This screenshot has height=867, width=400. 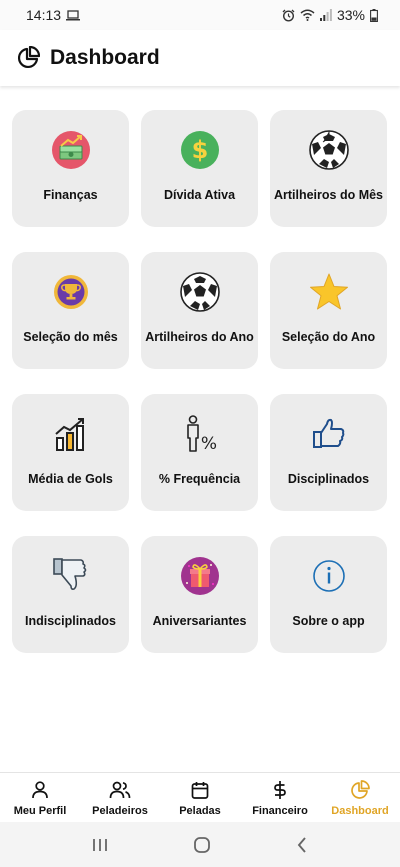 I want to click on nav-label: Peladeiros, so click(x=120, y=811).